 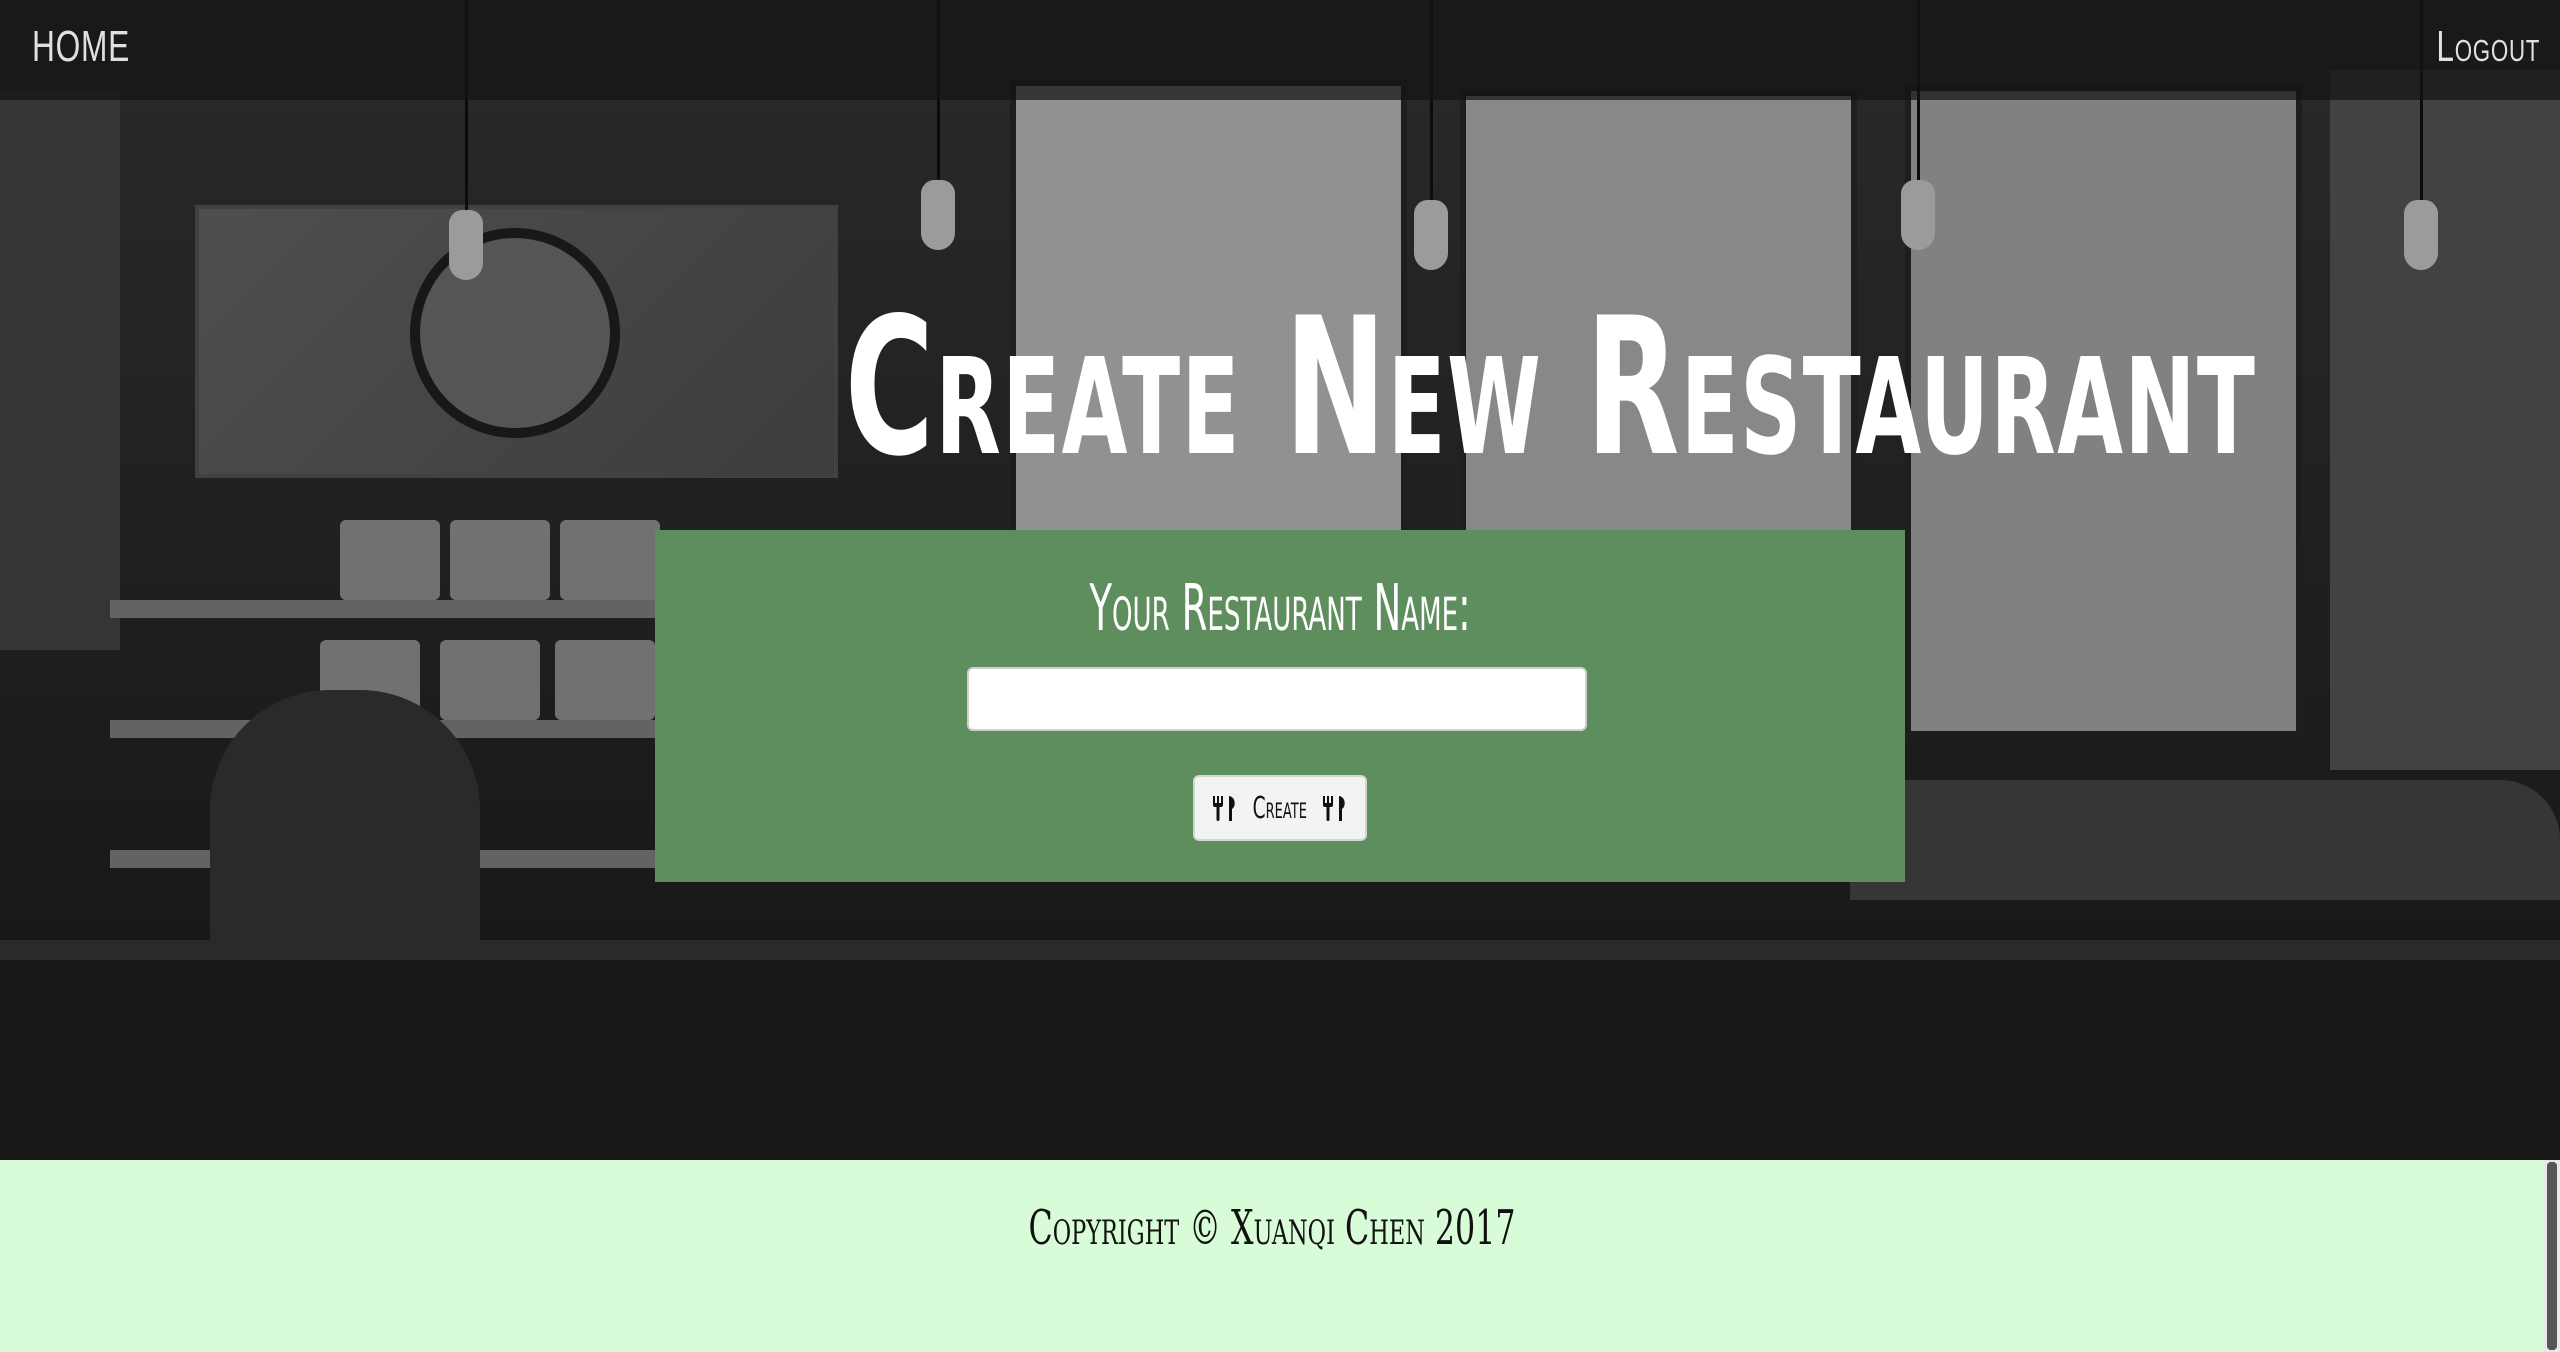 I want to click on page-title: Create New Restaurant, so click(x=1550, y=387).